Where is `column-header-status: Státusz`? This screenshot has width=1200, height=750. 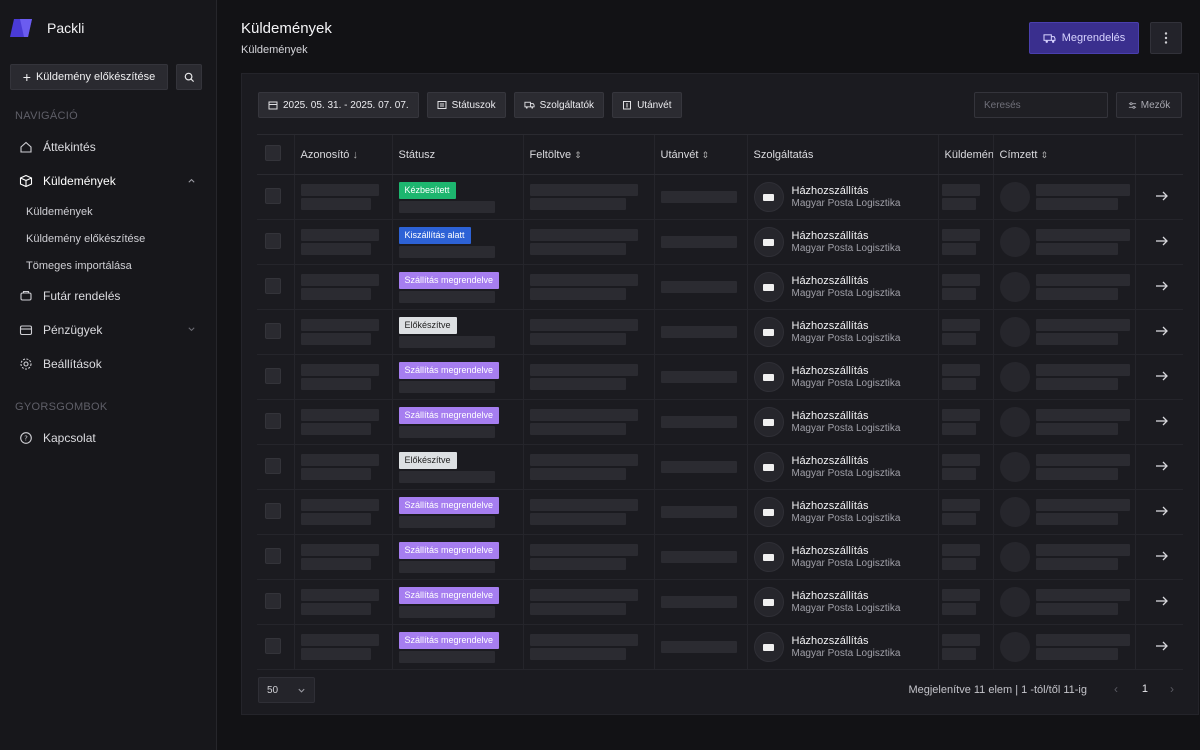
column-header-status: Státusz is located at coordinates (457, 154).